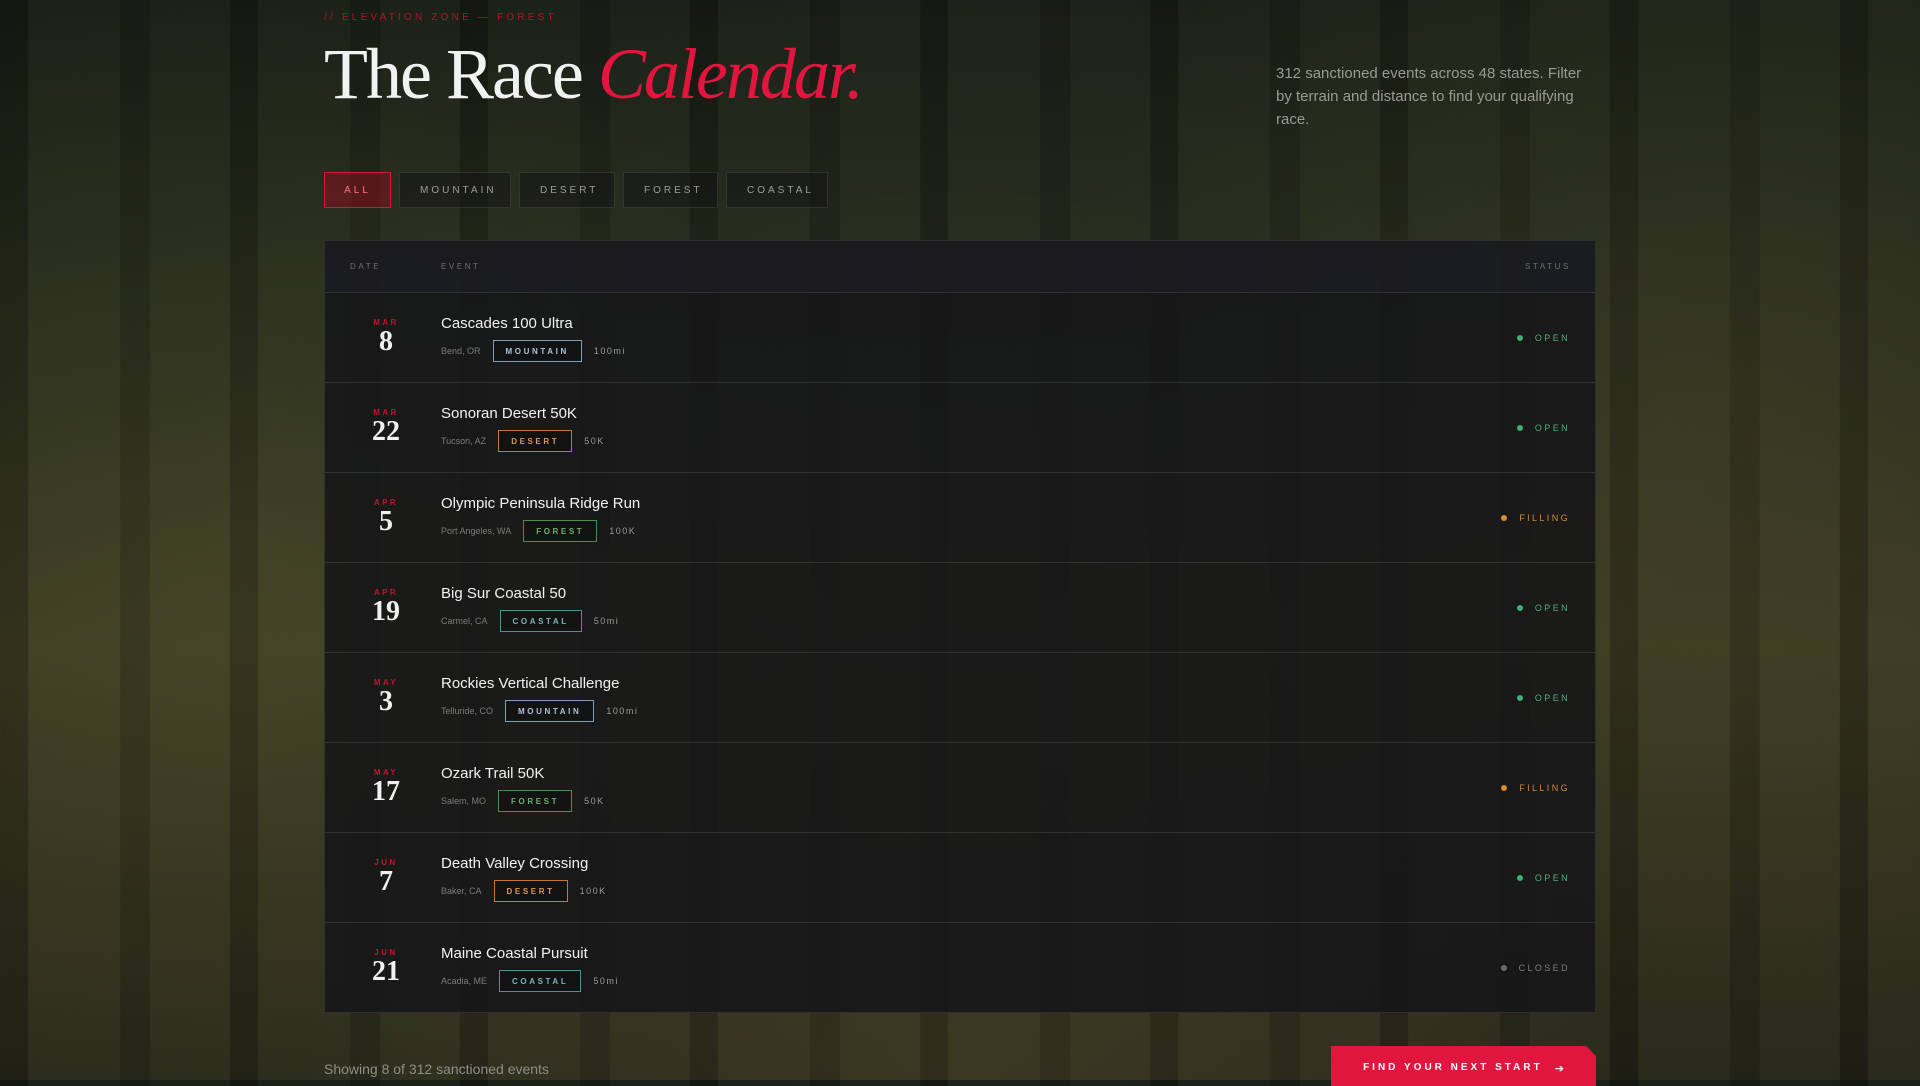  What do you see at coordinates (524, 891) in the screenshot?
I see `race-meta: Baker, CA DESERT 100K` at bounding box center [524, 891].